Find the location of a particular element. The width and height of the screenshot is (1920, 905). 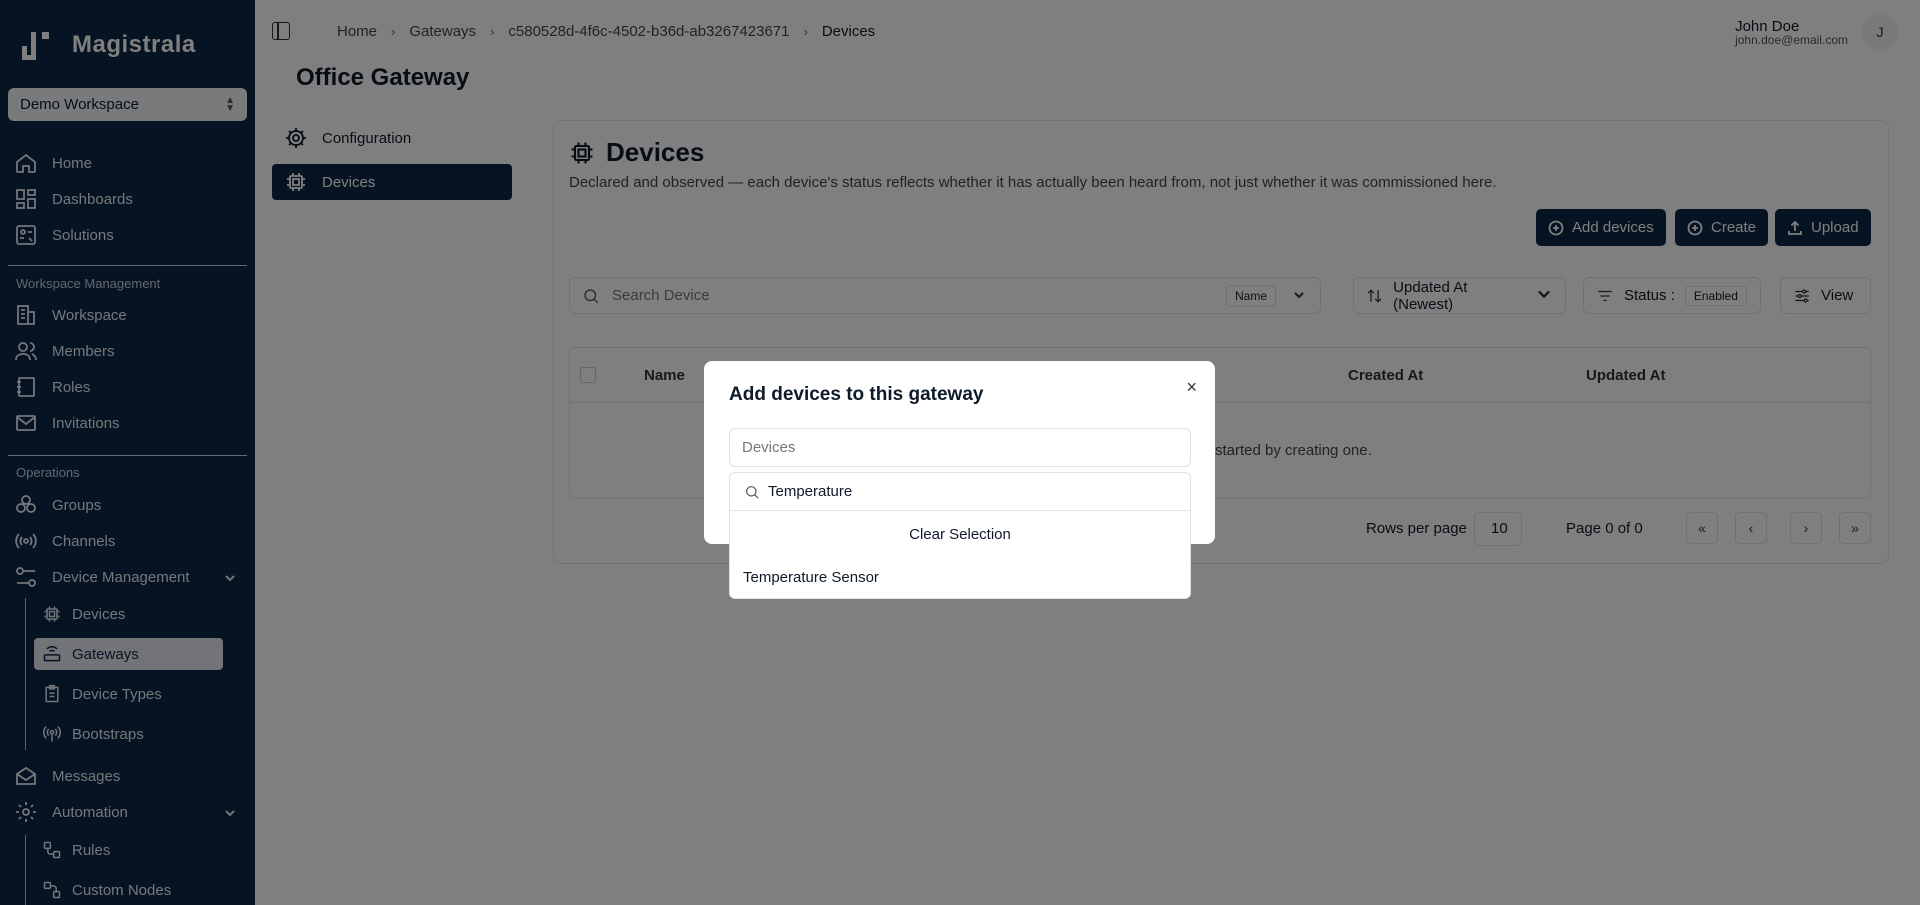

search-icon is located at coordinates (752, 491).